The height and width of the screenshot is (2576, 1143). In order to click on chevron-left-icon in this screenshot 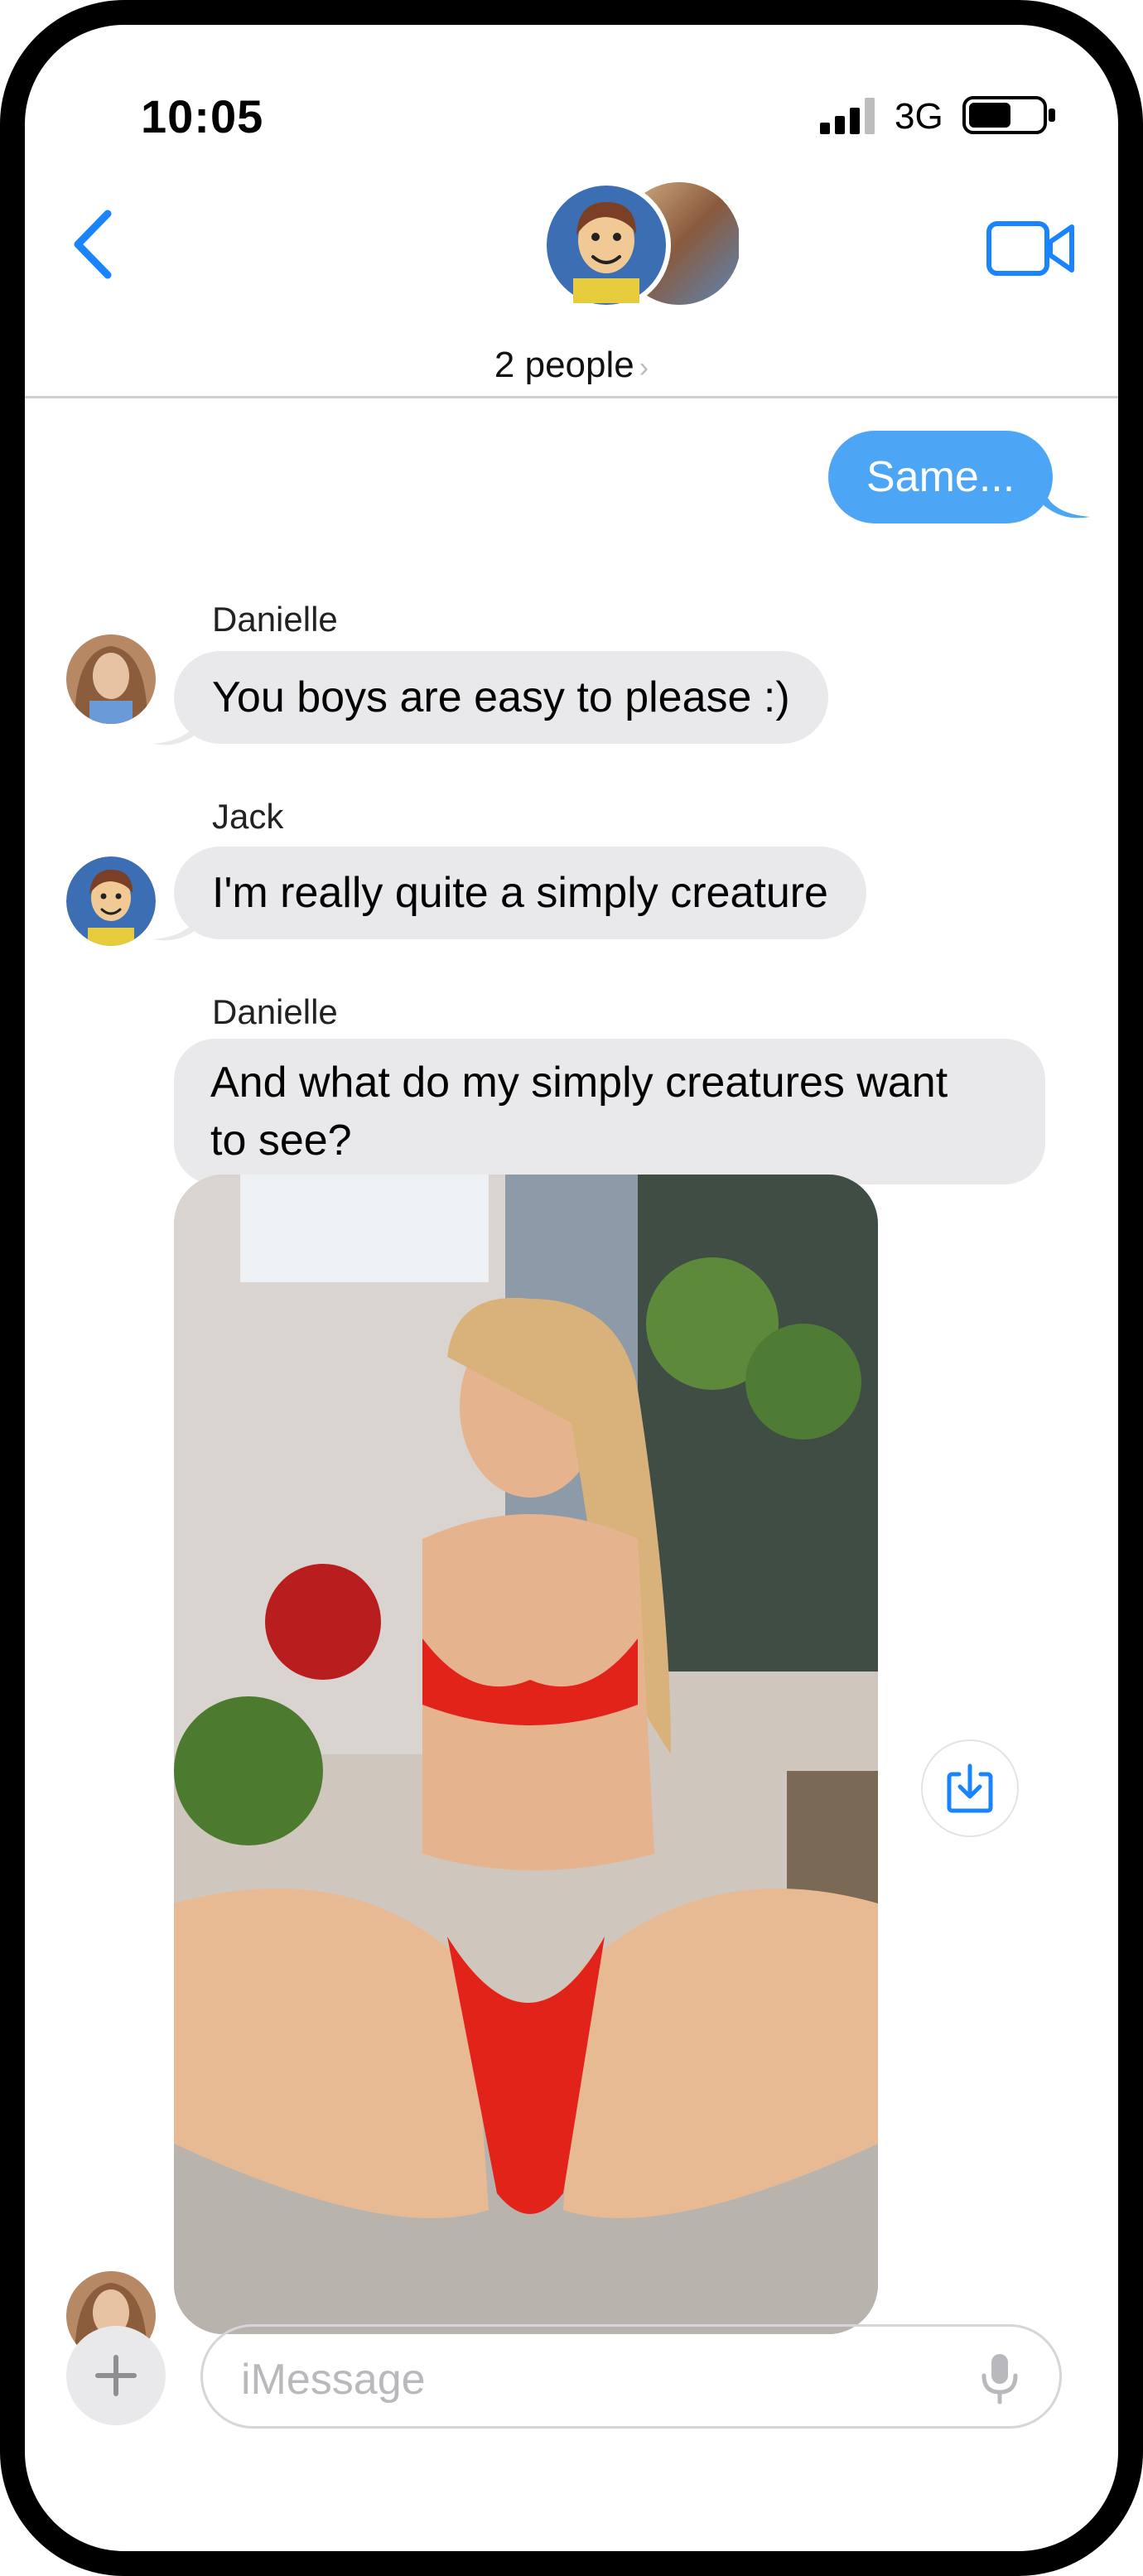, I will do `click(94, 245)`.